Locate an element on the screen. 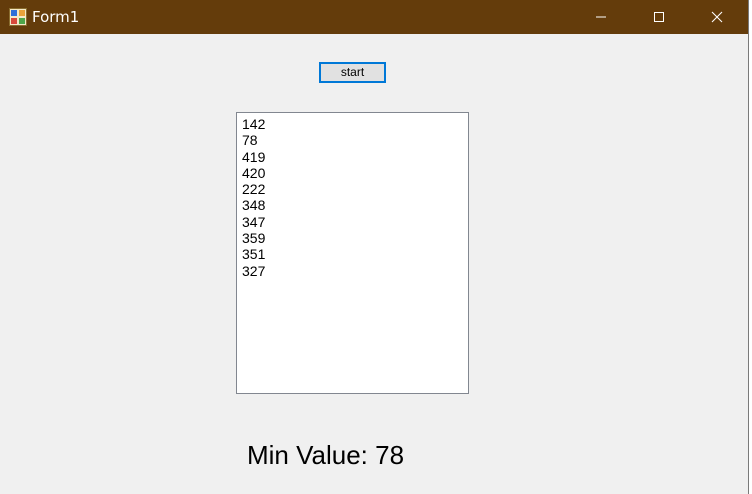  close-button is located at coordinates (717, 17).